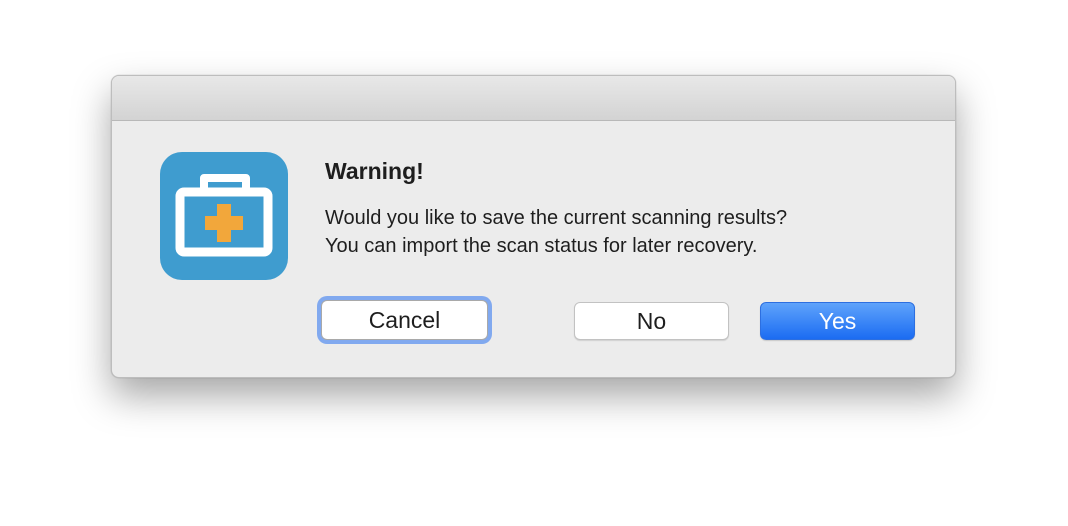  What do you see at coordinates (374, 171) in the screenshot?
I see `dialog-title: Warning!` at bounding box center [374, 171].